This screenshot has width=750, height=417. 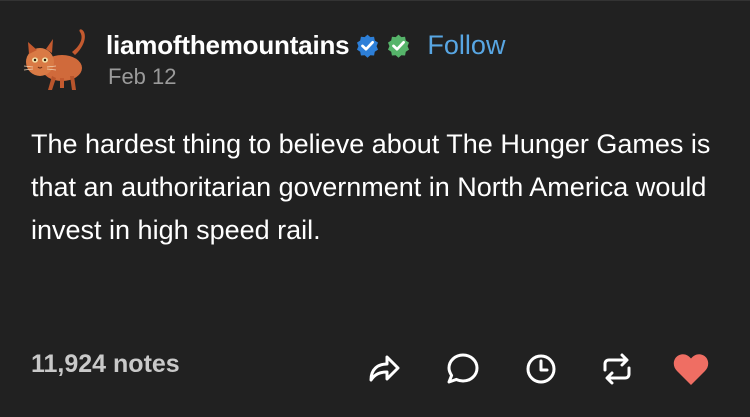 I want to click on history-icon, so click(x=541, y=369).